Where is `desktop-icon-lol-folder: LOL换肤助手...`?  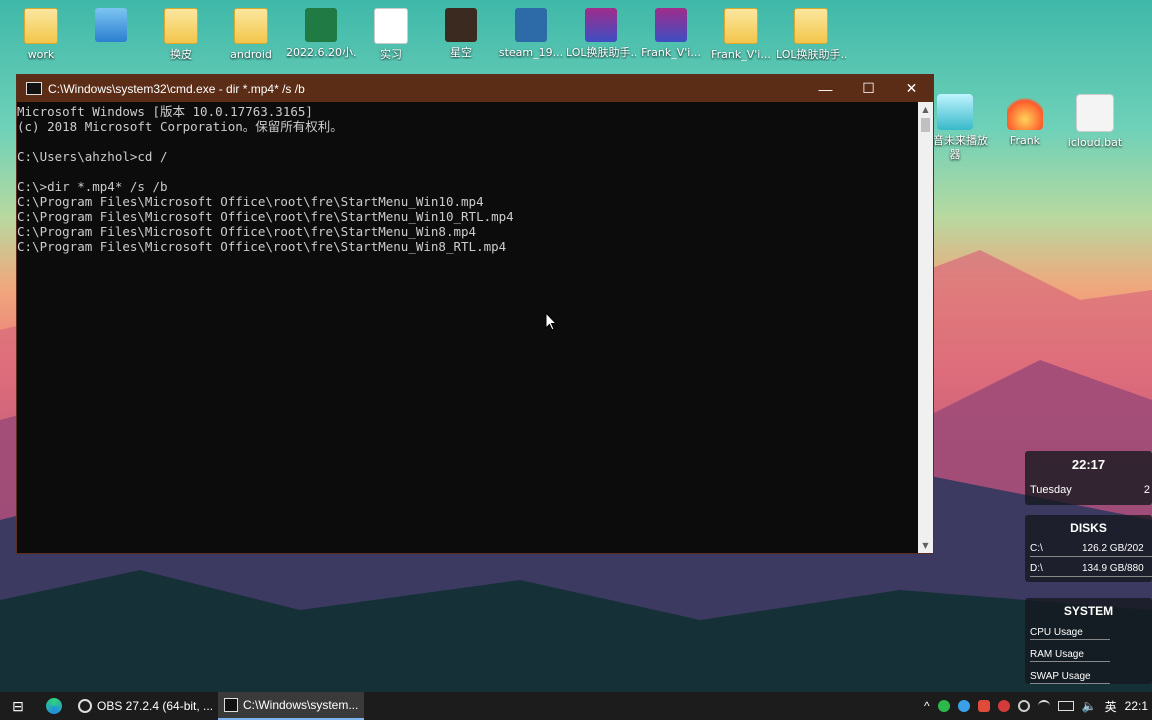 desktop-icon-lol-folder: LOL换肤助手... is located at coordinates (811, 30).